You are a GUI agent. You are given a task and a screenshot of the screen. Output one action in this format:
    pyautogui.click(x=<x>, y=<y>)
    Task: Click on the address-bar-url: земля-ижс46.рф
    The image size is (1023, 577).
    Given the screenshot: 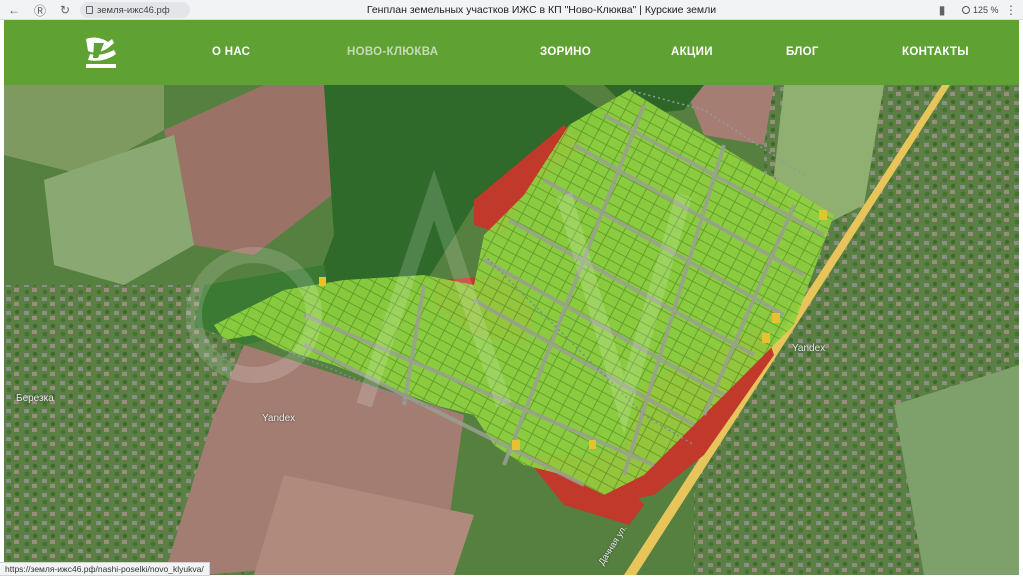 What is the action you would take?
    pyautogui.click(x=133, y=10)
    